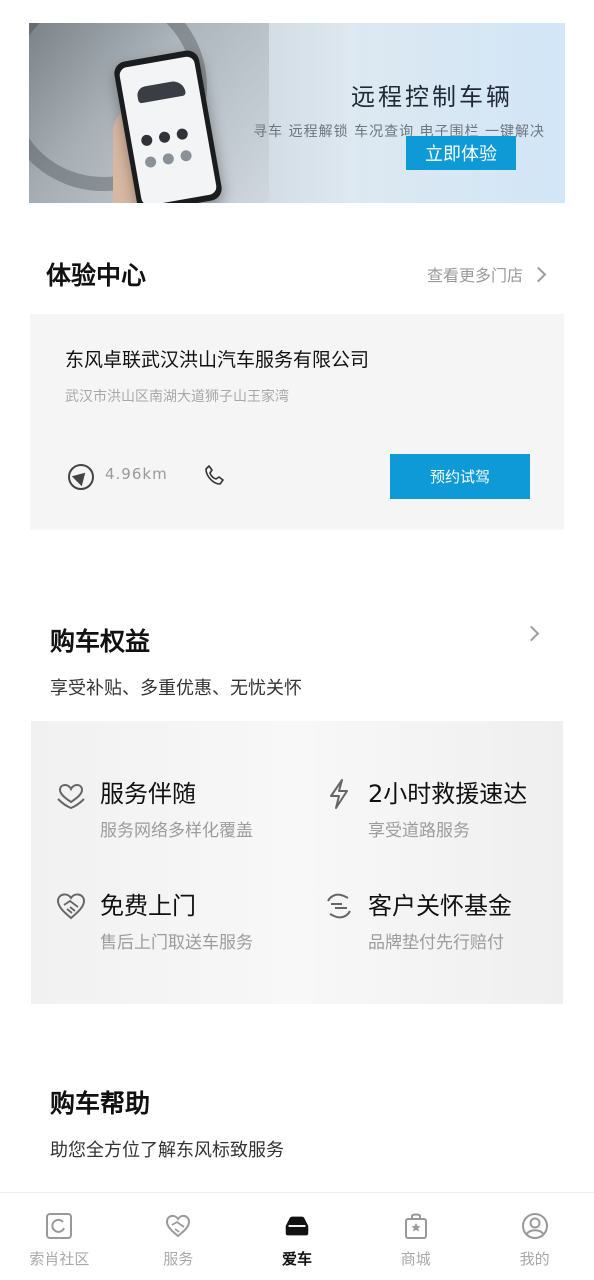 Image resolution: width=594 pixels, height=1280 pixels. I want to click on benefit-desc: 享受道路服务, so click(419, 831).